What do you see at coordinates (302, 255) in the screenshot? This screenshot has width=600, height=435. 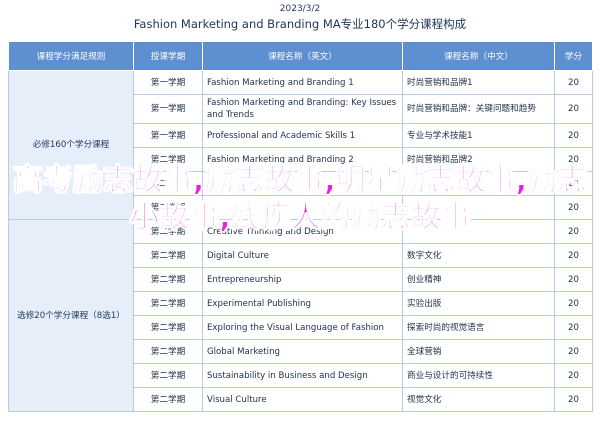 I see `course-name-en: Digital Culture` at bounding box center [302, 255].